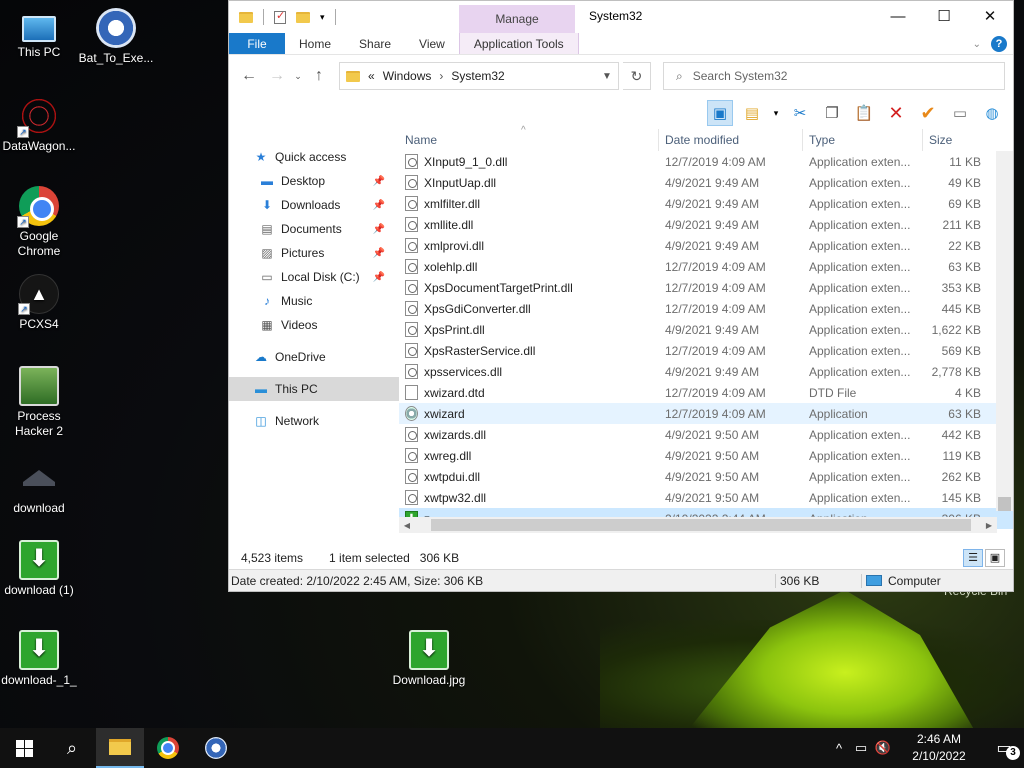 The height and width of the screenshot is (768, 1024). What do you see at coordinates (960, 140) in the screenshot?
I see `column-size: Size` at bounding box center [960, 140].